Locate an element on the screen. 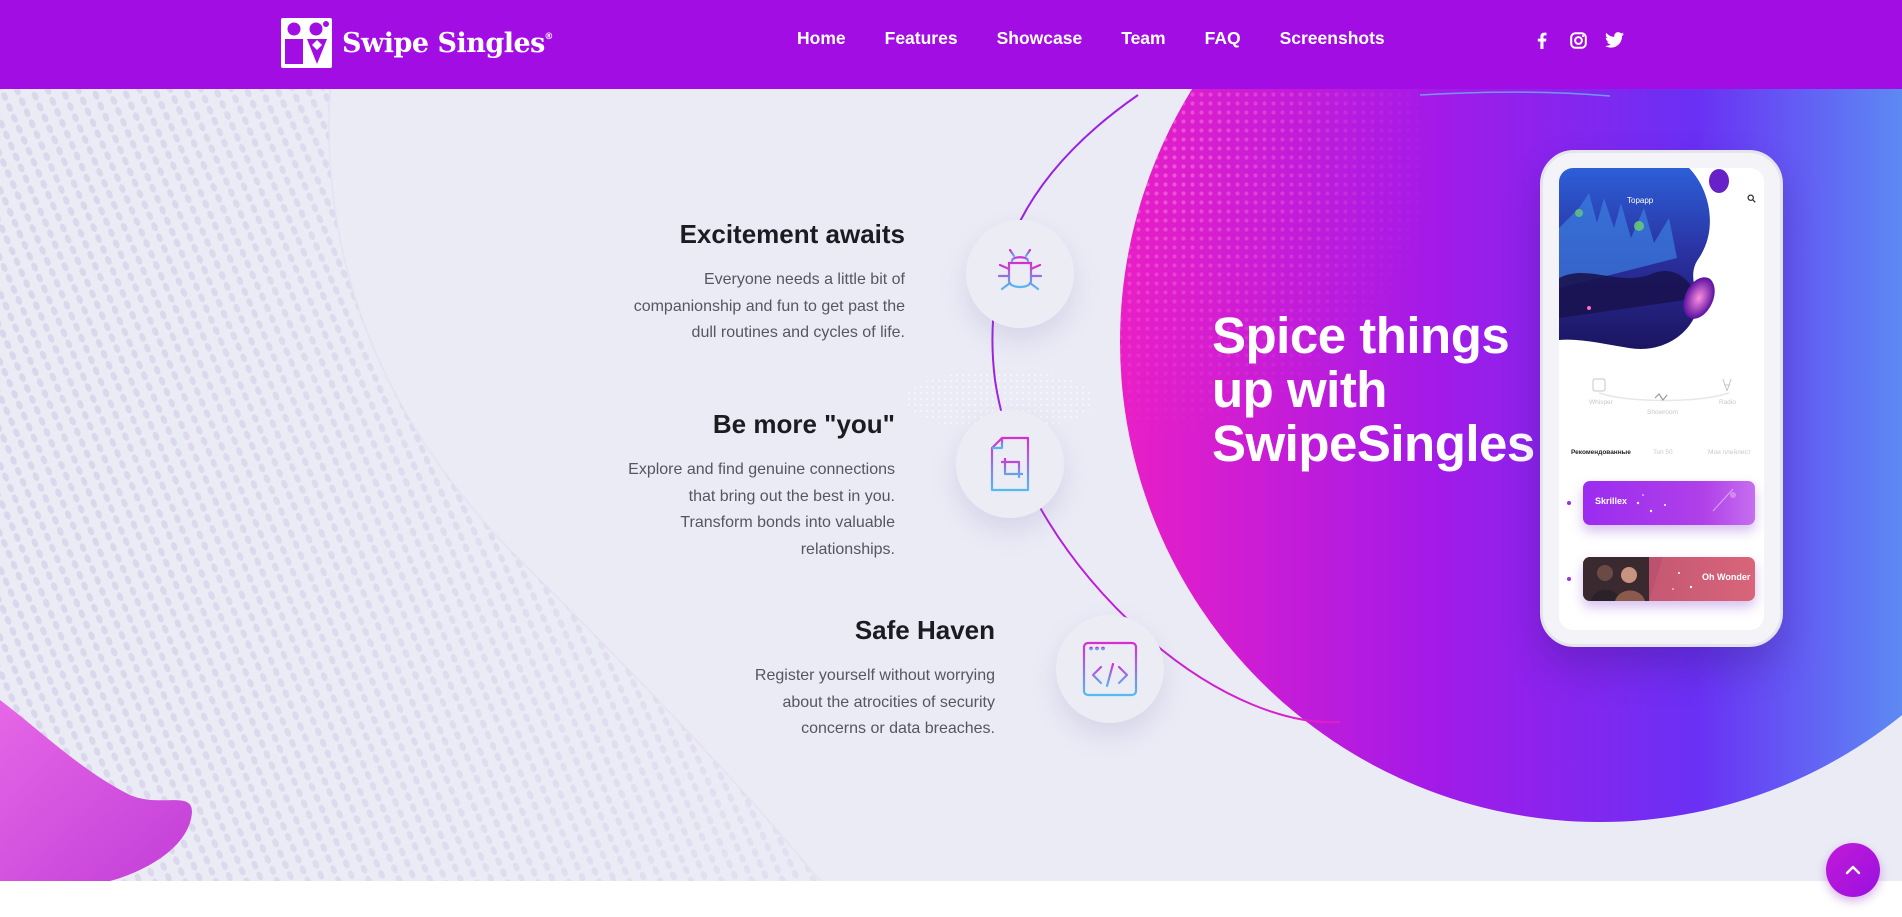 This screenshot has width=1902, height=917. nav-faq: FAQ is located at coordinates (1223, 38).